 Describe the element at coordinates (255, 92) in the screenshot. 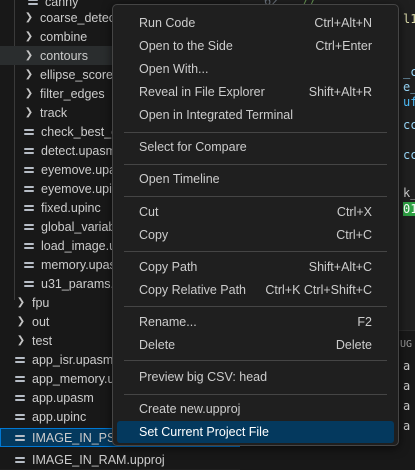

I see `menu-item-reveal-in-explorer: Reveal in File Explorer Shift+Alt+R` at that location.